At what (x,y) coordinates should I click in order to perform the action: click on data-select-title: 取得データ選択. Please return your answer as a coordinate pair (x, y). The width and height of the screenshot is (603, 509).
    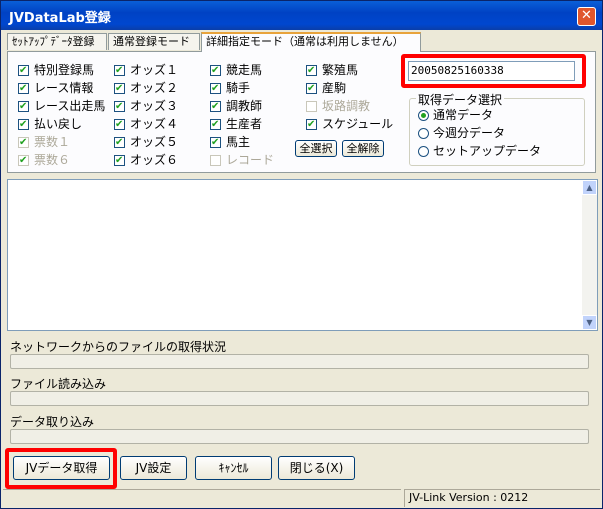
    Looking at the image, I should click on (460, 99).